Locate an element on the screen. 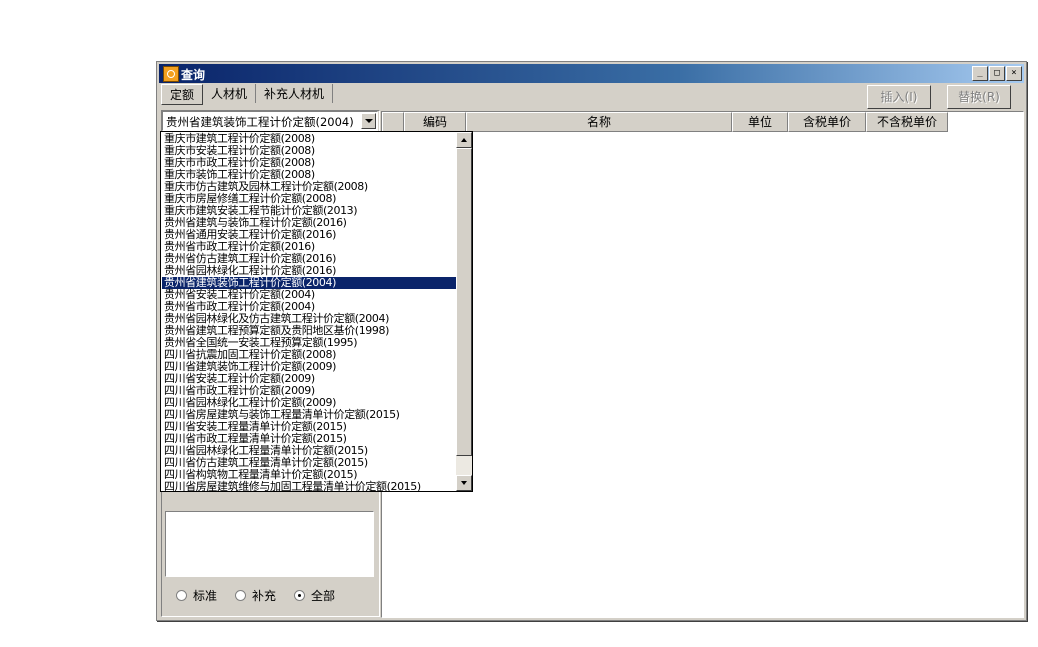 This screenshot has width=1038, height=647. radio-standard-label: 标准 is located at coordinates (205, 596).